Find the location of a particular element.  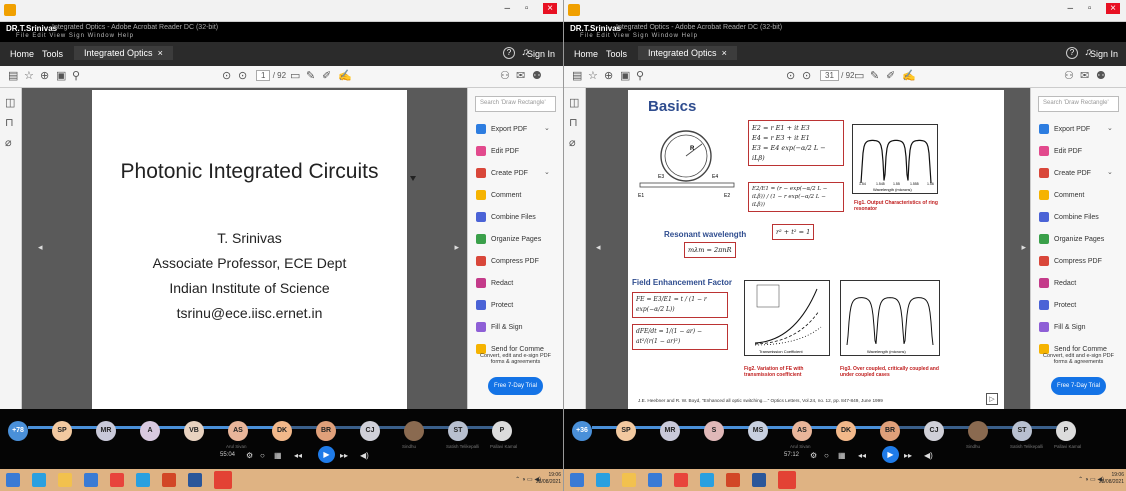

people-icon: ⚉ is located at coordinates (1101, 75).